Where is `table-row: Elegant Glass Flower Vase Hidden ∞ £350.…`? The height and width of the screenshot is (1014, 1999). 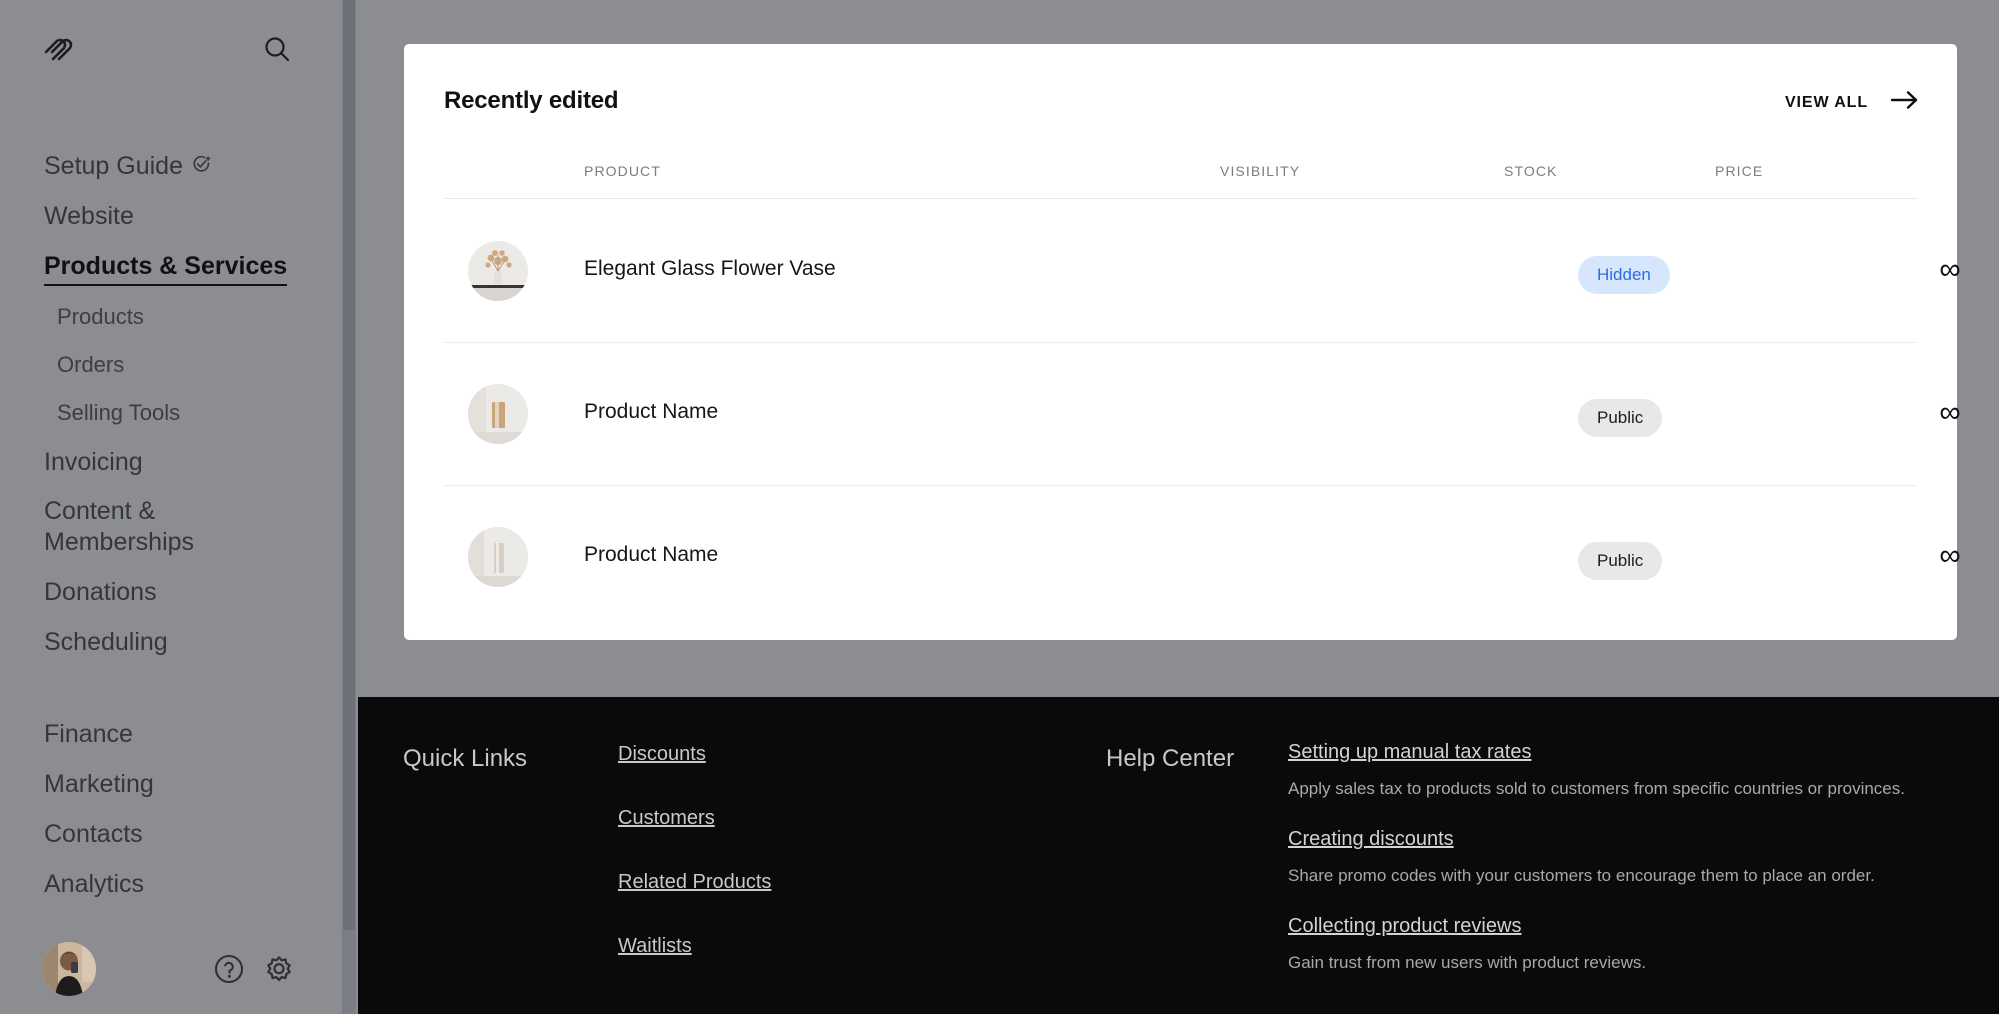
table-row: Elegant Glass Flower Vase Hidden ∞ £350.… is located at coordinates (1202, 271).